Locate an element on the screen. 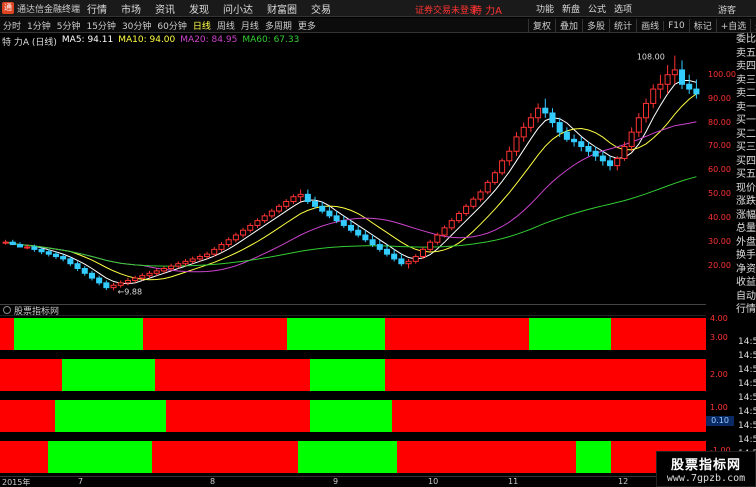  menu-market: 市场 is located at coordinates (131, 8).